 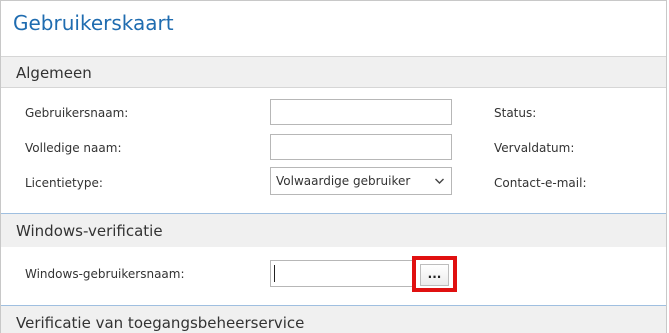 I want to click on full-name-input, so click(x=361, y=147).